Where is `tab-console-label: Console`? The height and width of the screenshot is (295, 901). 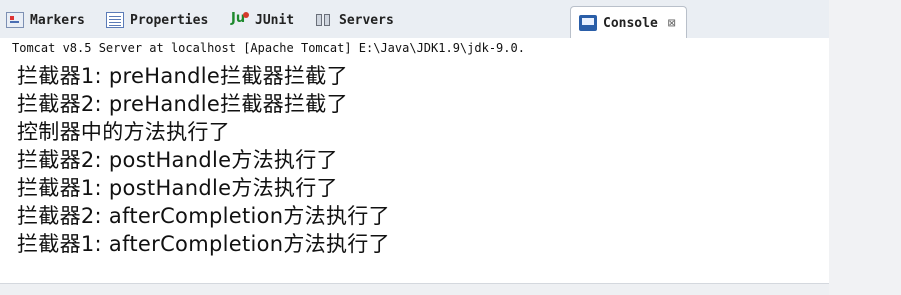 tab-console-label: Console is located at coordinates (630, 23).